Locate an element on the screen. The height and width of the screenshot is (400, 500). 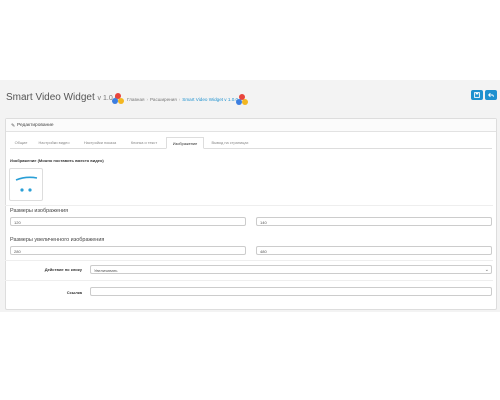
opencart-cart-icon is located at coordinates (26, 184).